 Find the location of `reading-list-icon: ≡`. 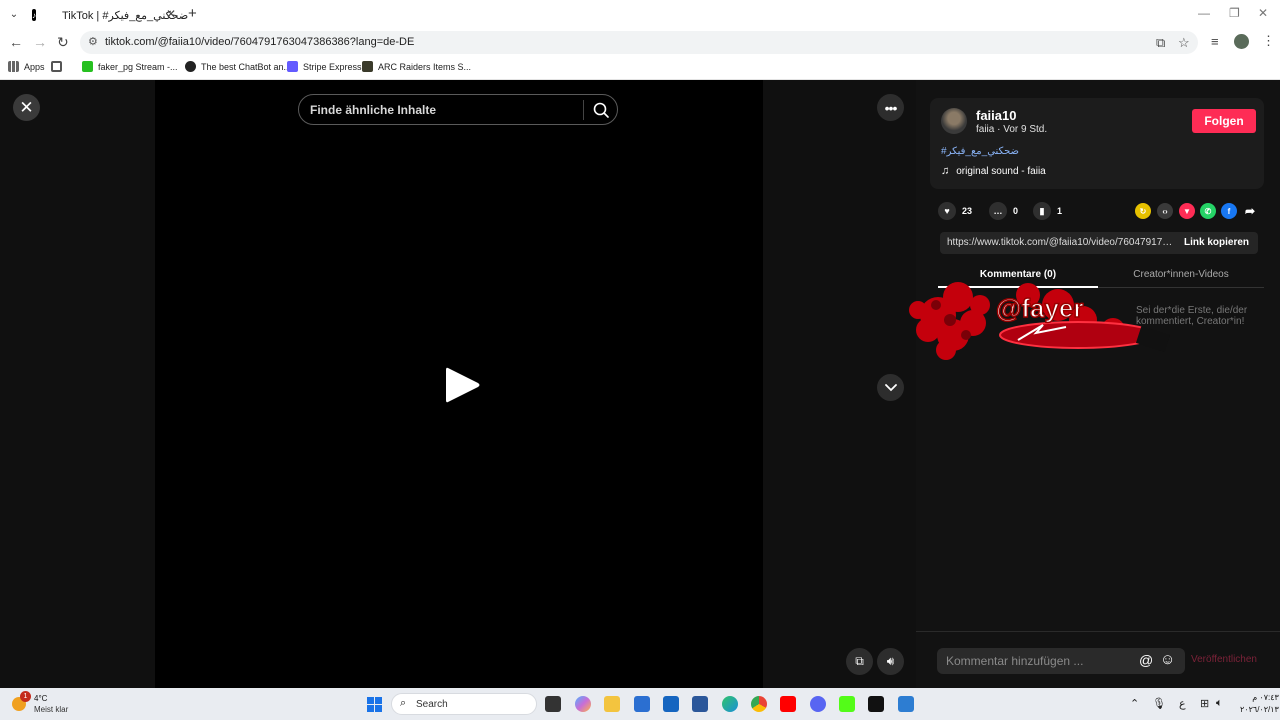

reading-list-icon: ≡ is located at coordinates (1215, 41).